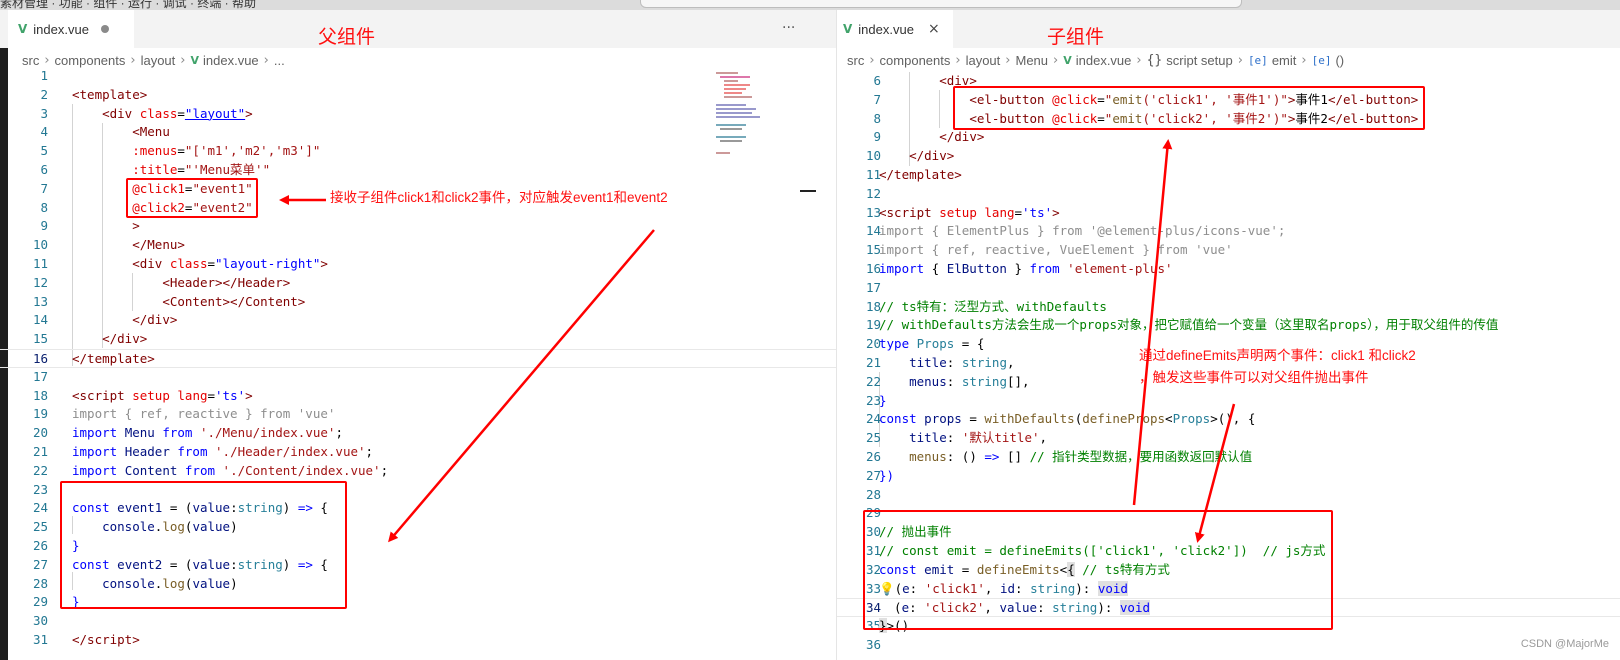  I want to click on arrow-to-define-emits, so click(1215, 473).